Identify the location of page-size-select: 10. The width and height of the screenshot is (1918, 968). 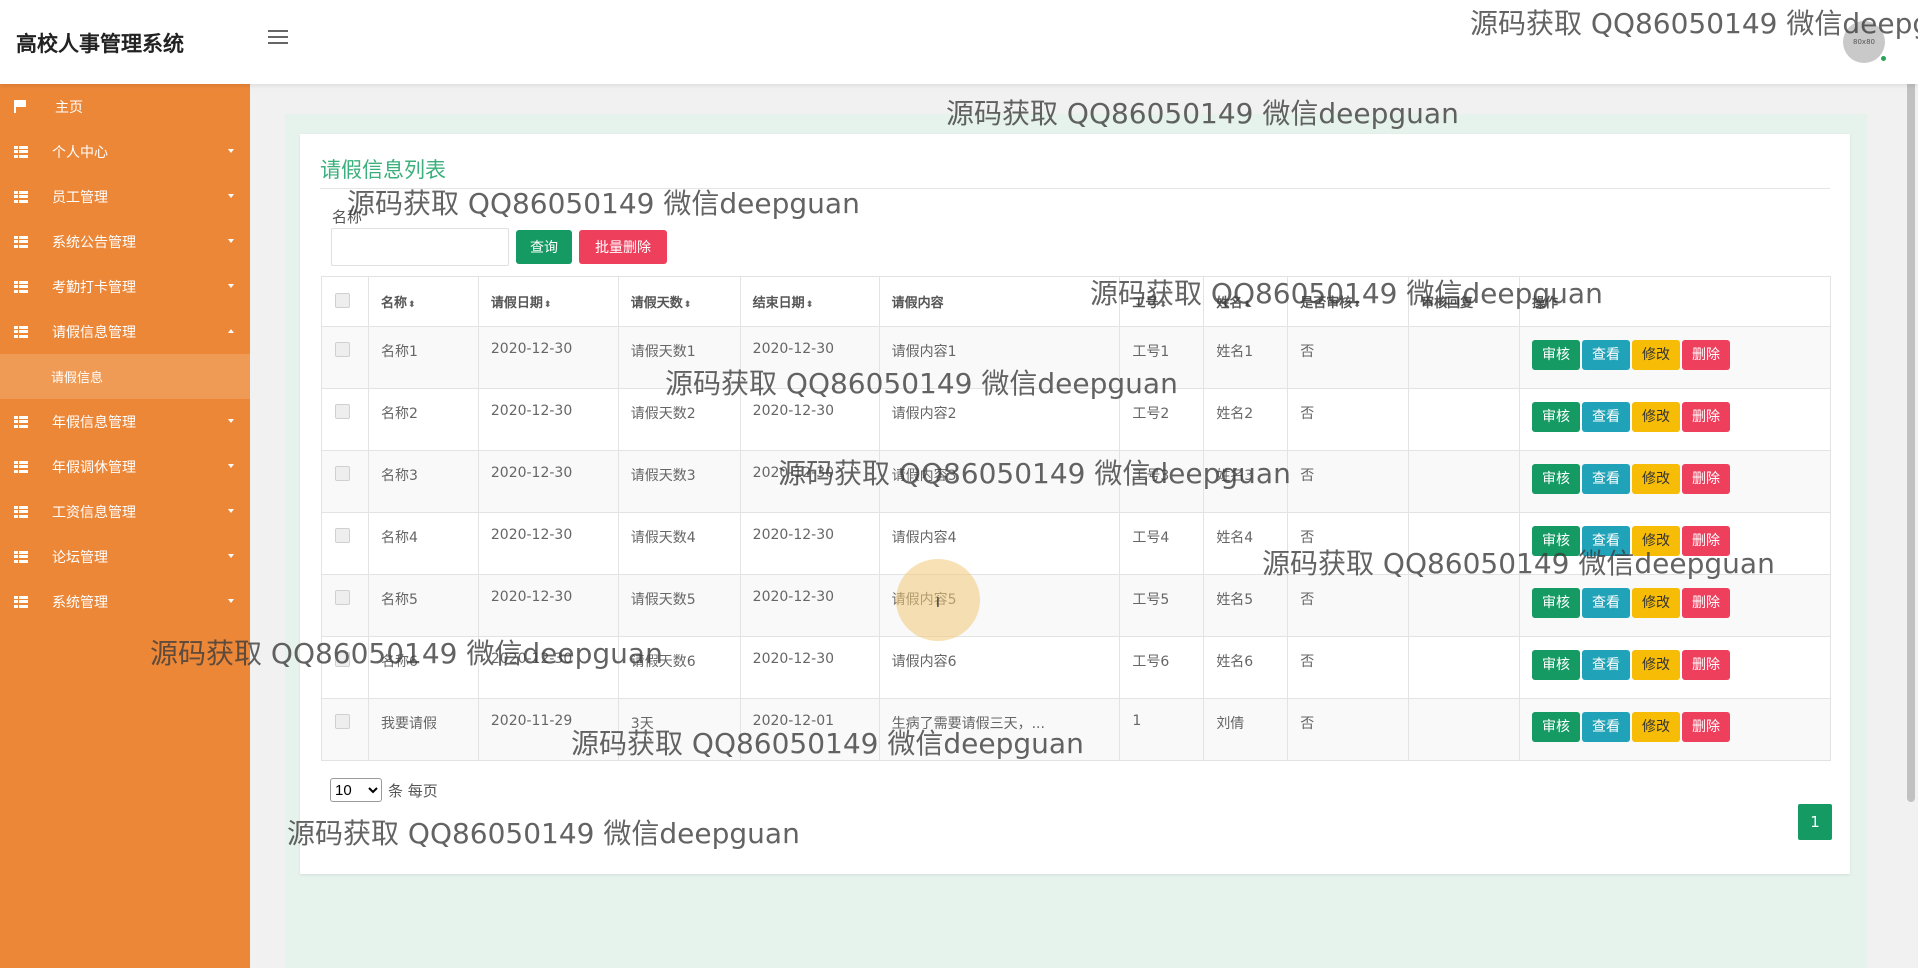
(356, 790).